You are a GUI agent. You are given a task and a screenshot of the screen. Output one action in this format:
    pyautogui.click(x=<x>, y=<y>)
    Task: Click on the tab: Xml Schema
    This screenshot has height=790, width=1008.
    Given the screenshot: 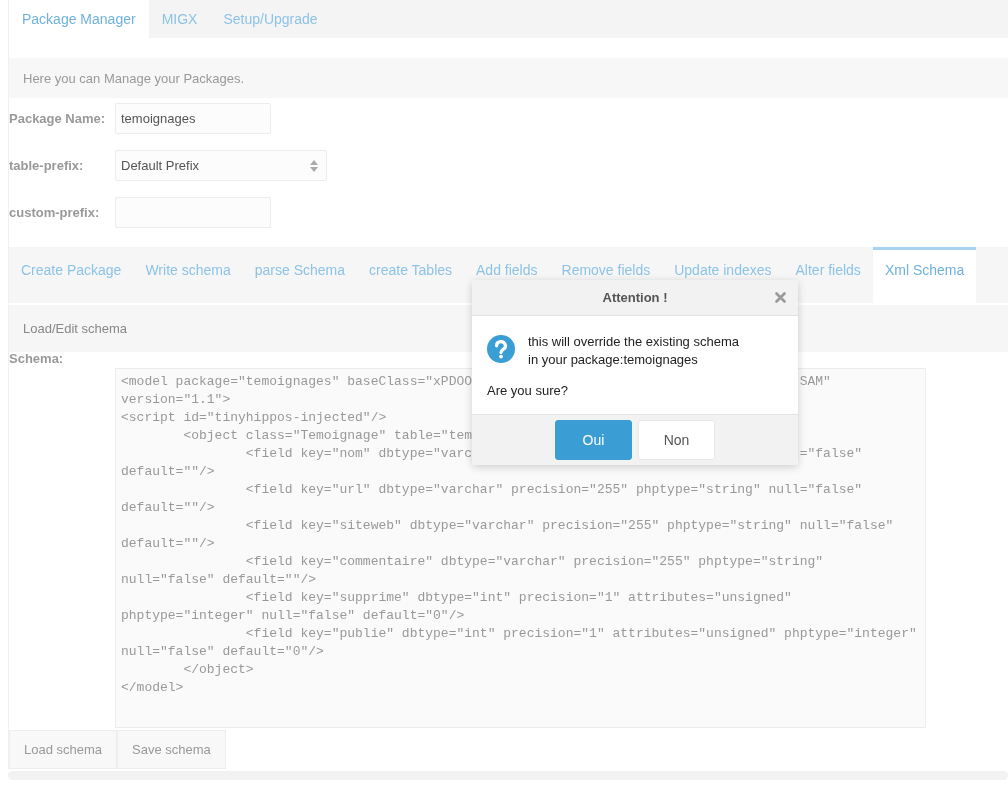 What is the action you would take?
    pyautogui.click(x=924, y=275)
    